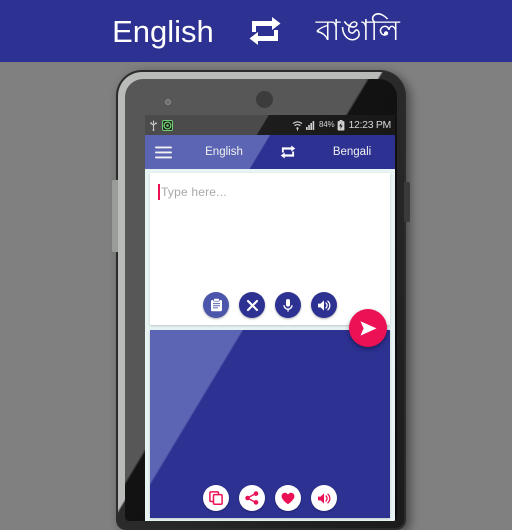 This screenshot has height=530, width=512. I want to click on battery-percent-label: 84%, so click(327, 124).